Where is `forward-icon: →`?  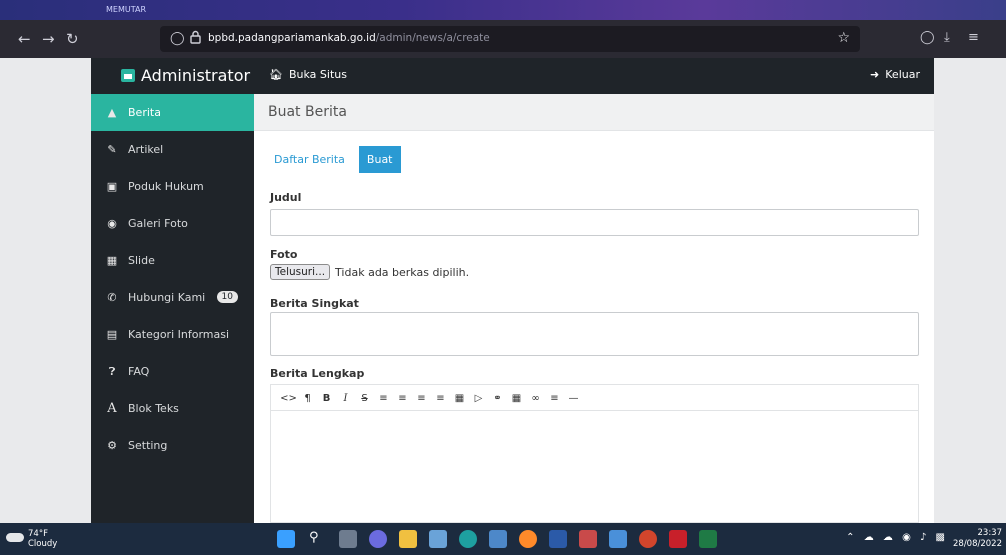
forward-icon: → is located at coordinates (48, 39).